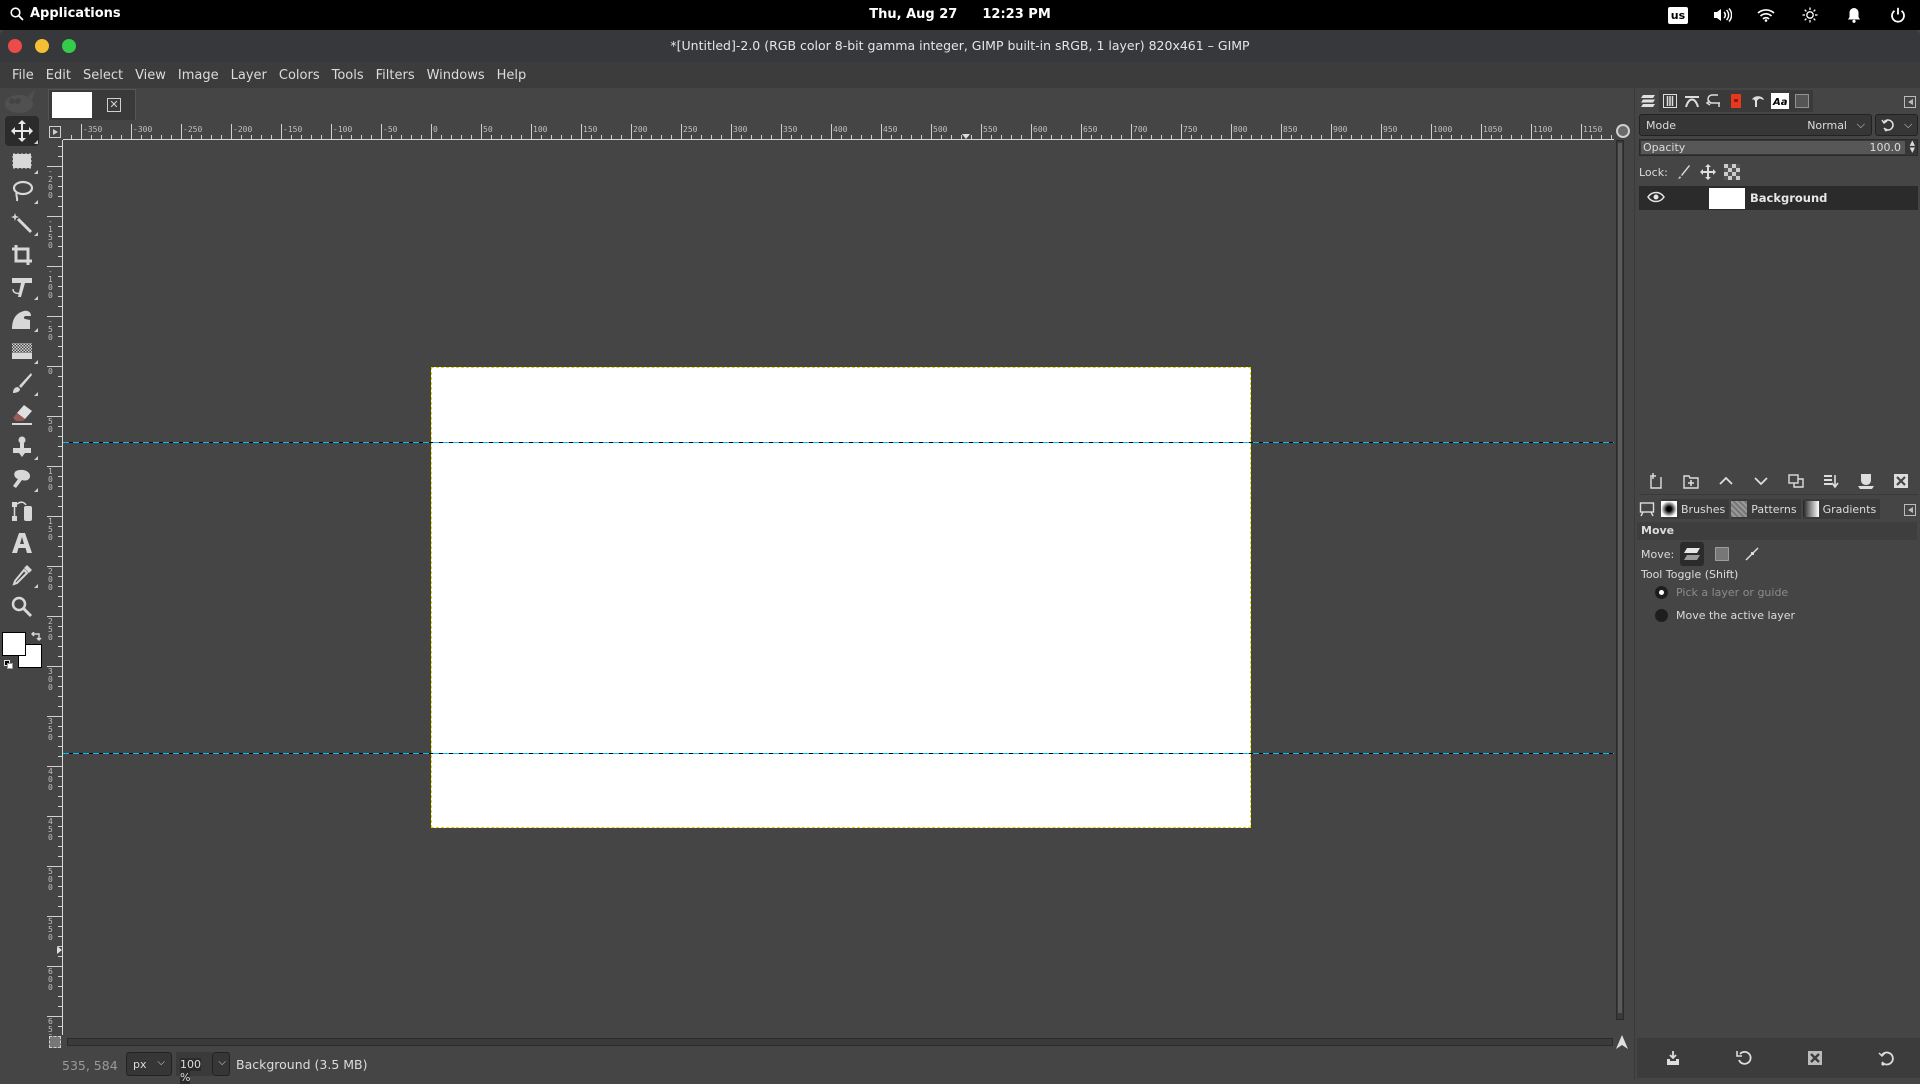 This screenshot has width=1920, height=1084. What do you see at coordinates (22, 287) in the screenshot?
I see `unified-transform-tool-button` at bounding box center [22, 287].